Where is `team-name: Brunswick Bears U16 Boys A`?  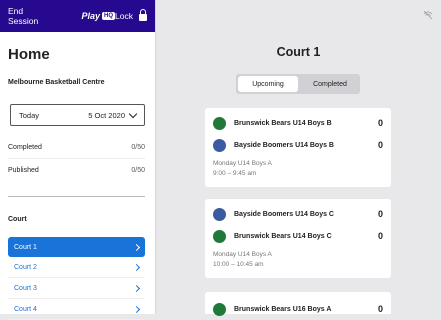 team-name: Brunswick Bears U16 Boys A is located at coordinates (283, 309).